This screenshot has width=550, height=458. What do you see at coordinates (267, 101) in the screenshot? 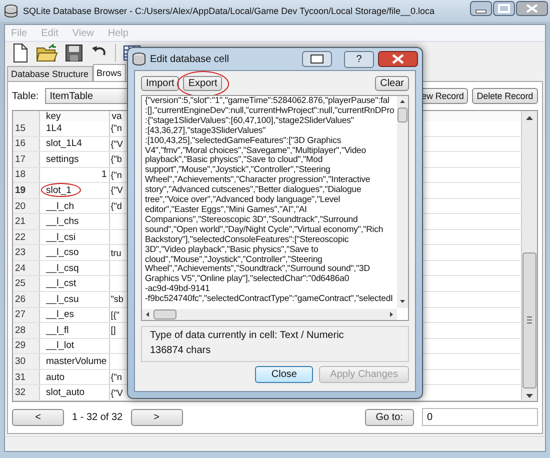
I see `text-line: {"version":5,"slot":"1","gameTime":5284062.876,"playerPause":fal` at bounding box center [267, 101].